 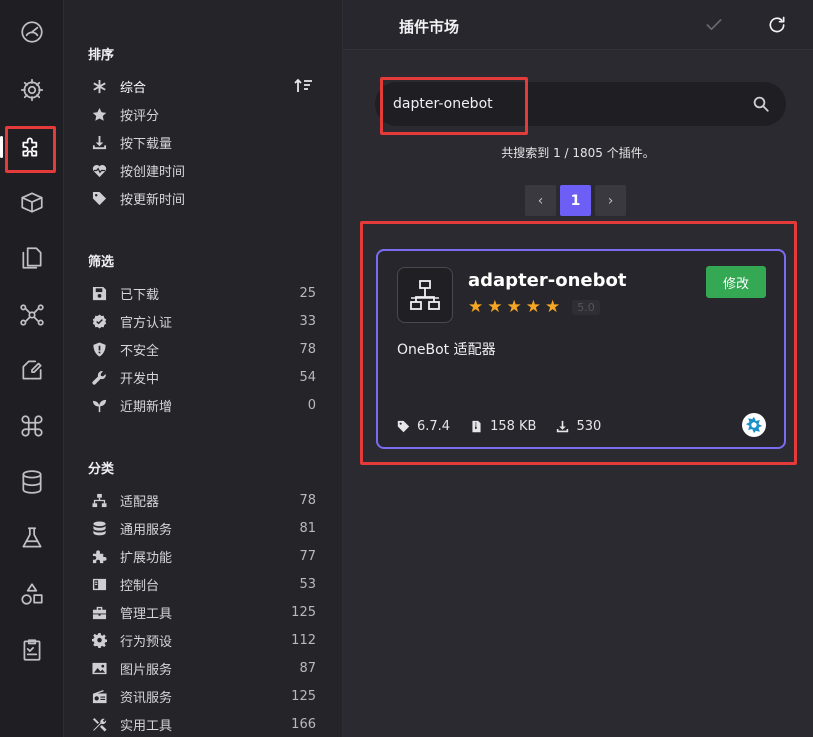 What do you see at coordinates (31, 147) in the screenshot?
I see `plugins-icon` at bounding box center [31, 147].